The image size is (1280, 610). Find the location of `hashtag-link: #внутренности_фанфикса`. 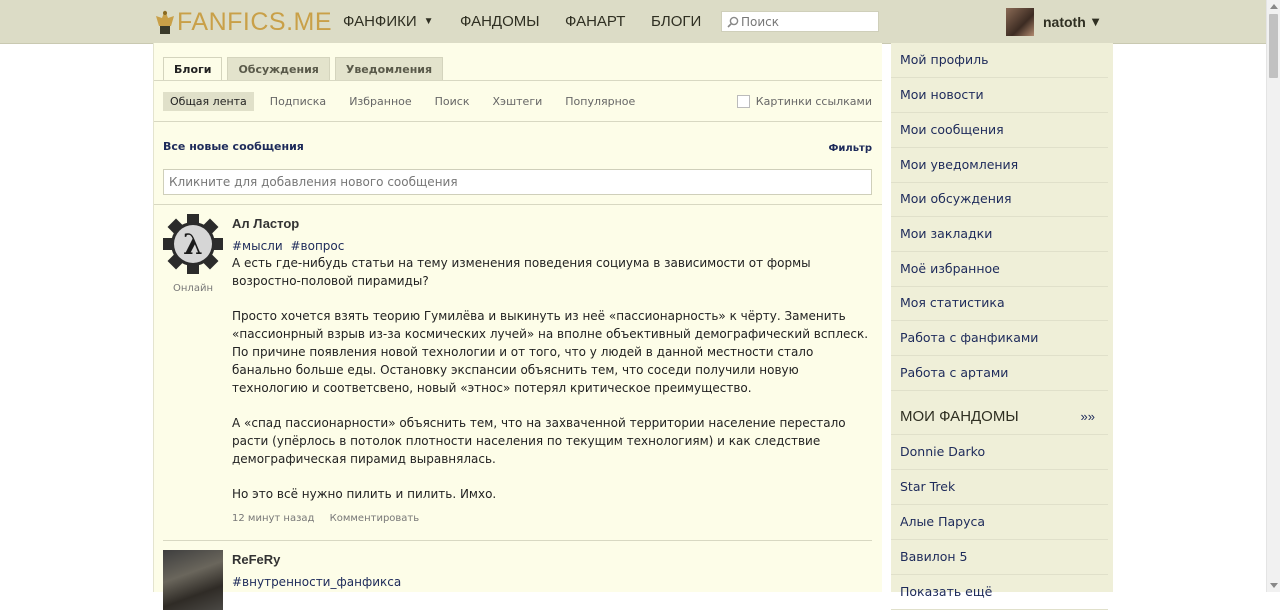

hashtag-link: #внутренности_фанфикса is located at coordinates (316, 582).